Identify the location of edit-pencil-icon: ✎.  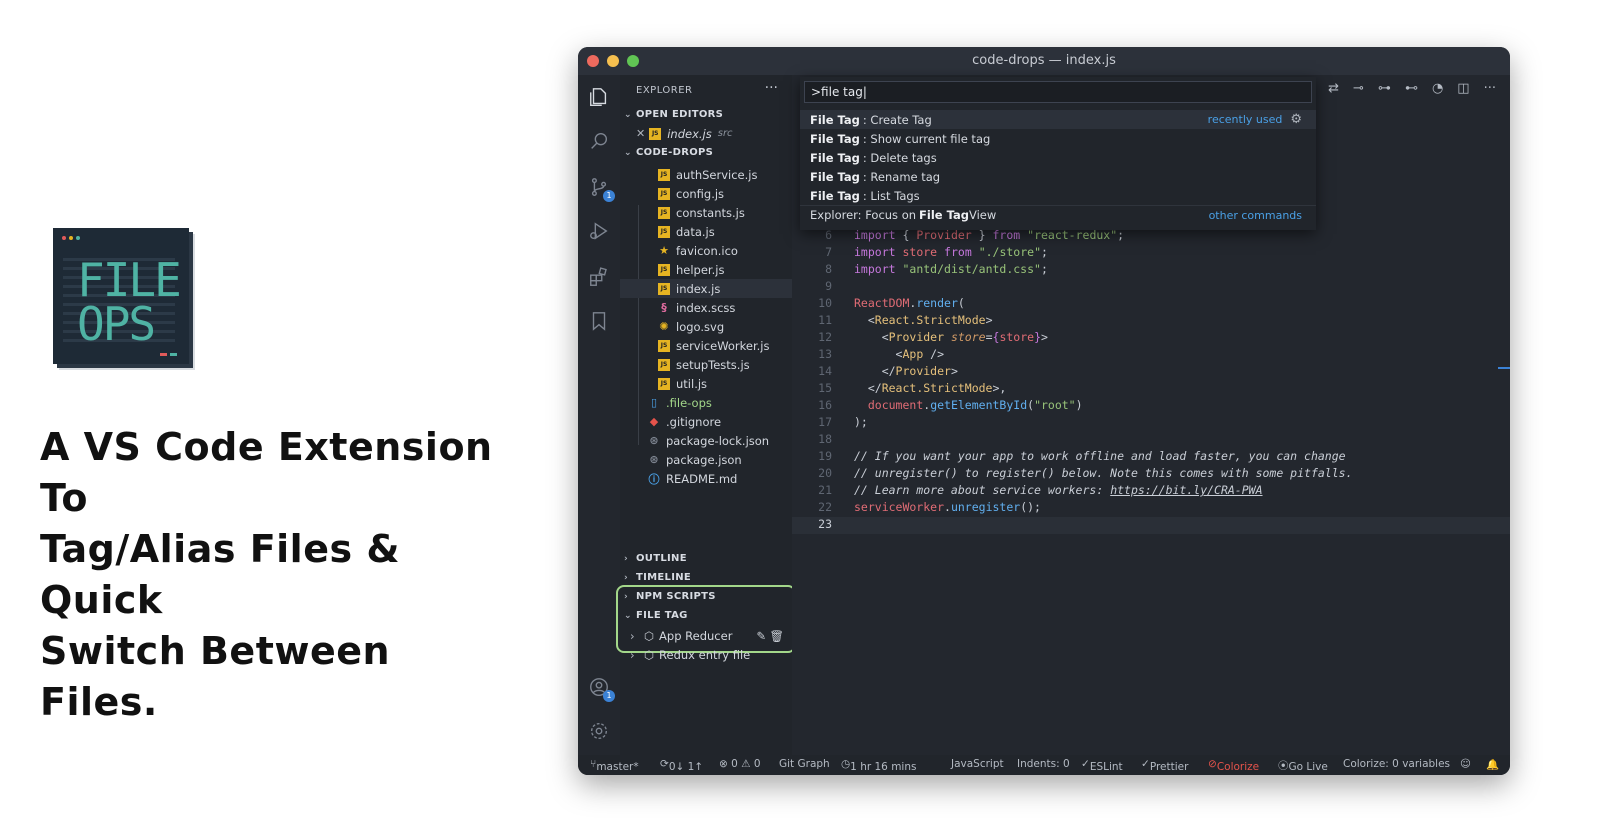
(761, 636).